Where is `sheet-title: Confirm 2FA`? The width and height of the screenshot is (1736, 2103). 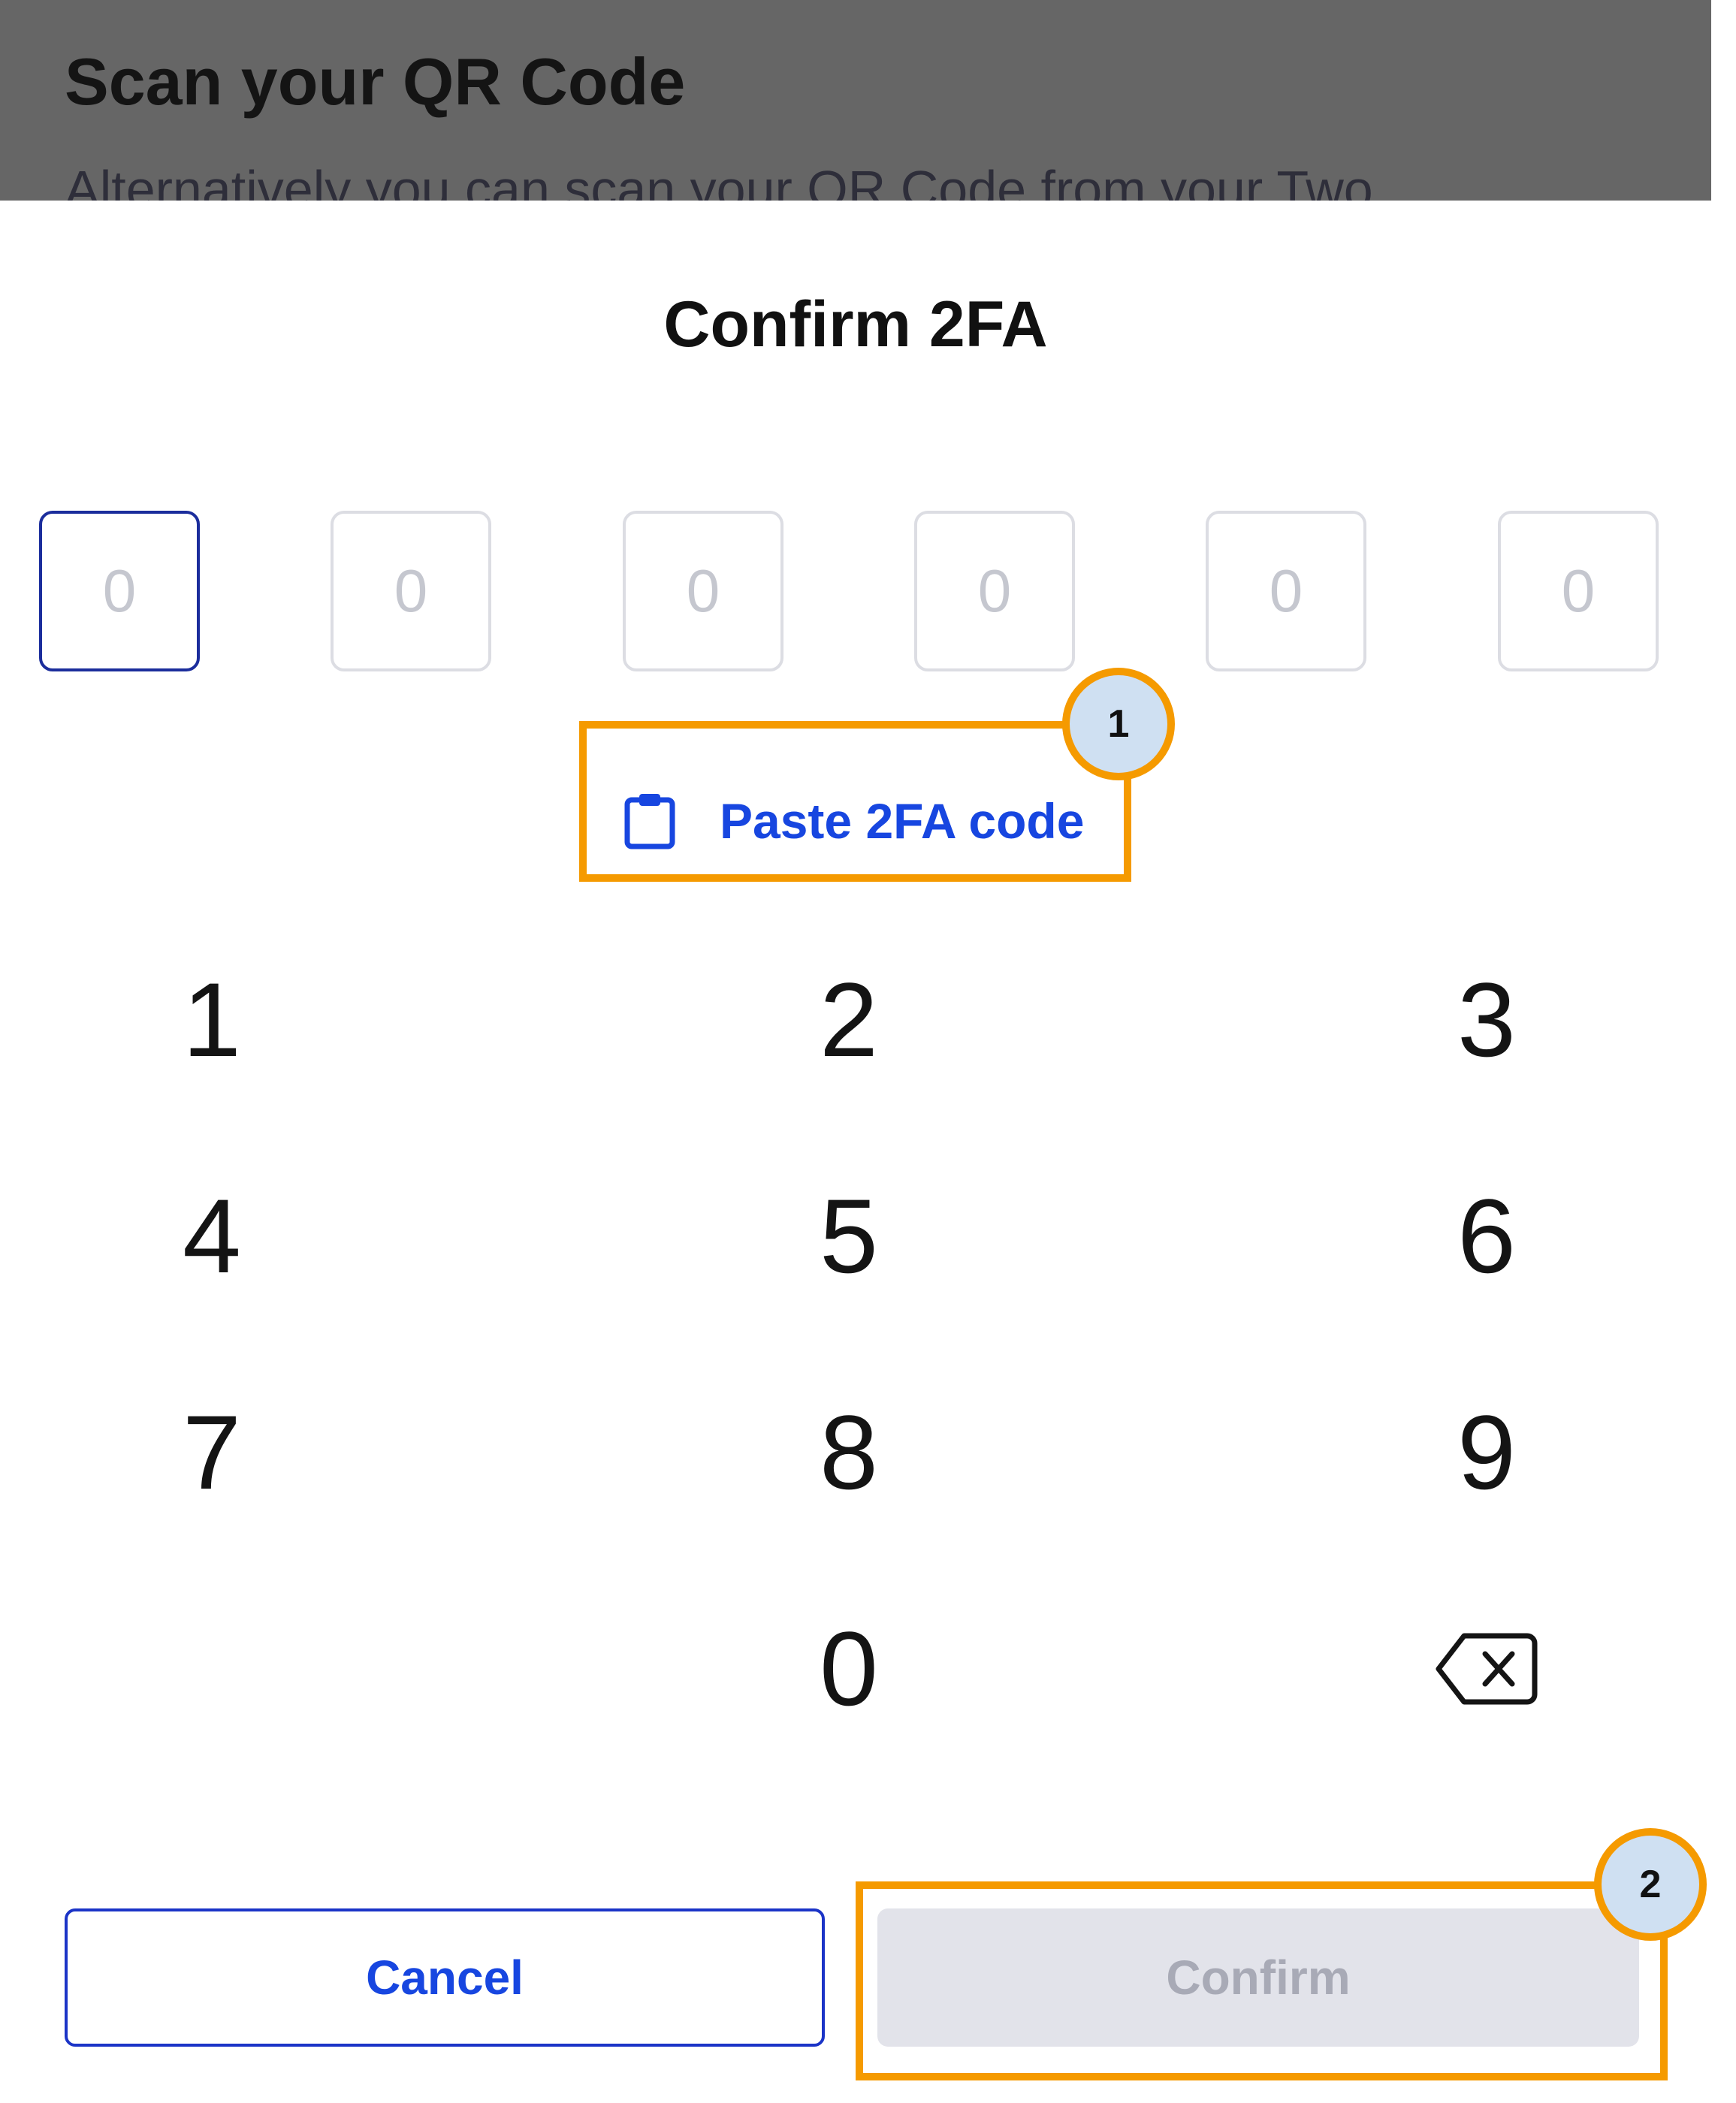
sheet-title: Confirm 2FA is located at coordinates (855, 325).